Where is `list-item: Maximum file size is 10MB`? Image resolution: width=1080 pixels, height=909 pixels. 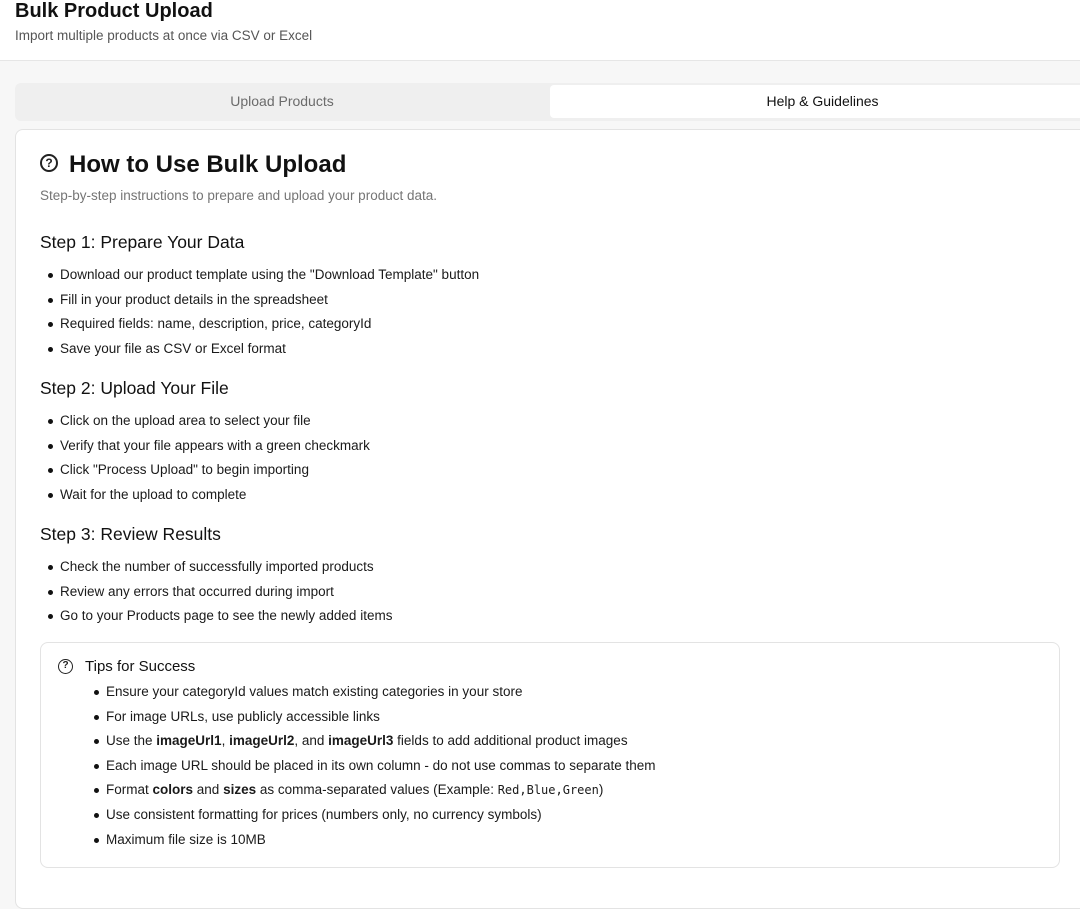
list-item: Maximum file size is 10MB is located at coordinates (371, 842).